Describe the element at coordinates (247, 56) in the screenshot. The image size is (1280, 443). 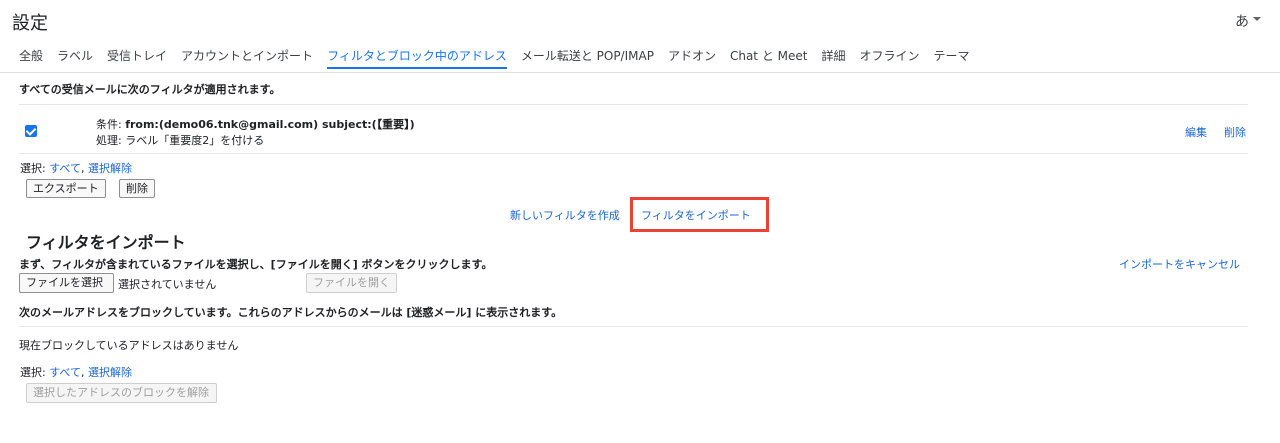
I see `tab-accounts-import: アカウントとインポート` at that location.